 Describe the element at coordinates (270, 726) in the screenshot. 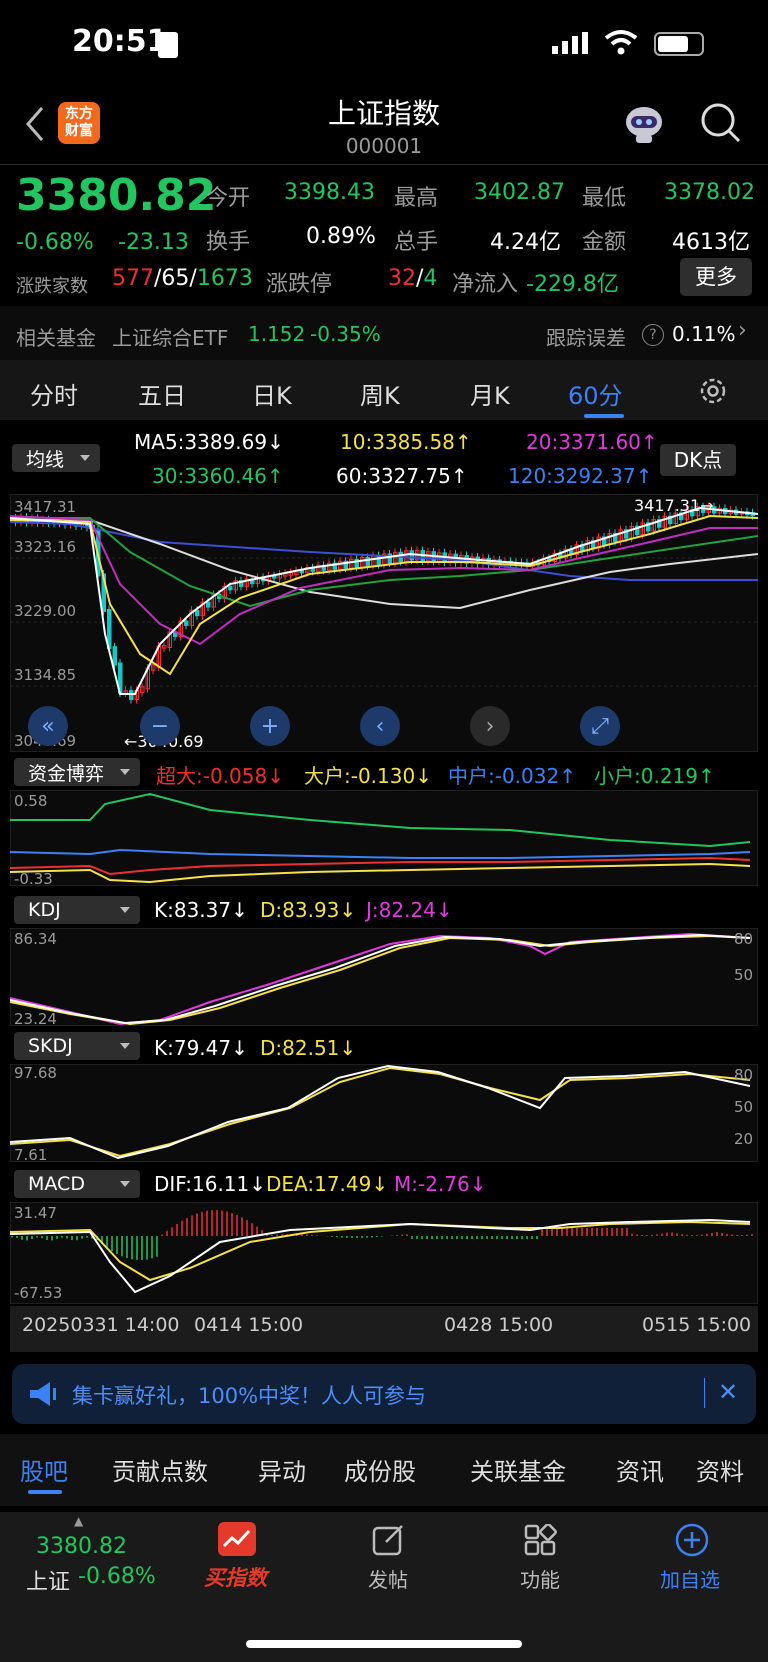

I see `zoom-in-icon: +` at that location.